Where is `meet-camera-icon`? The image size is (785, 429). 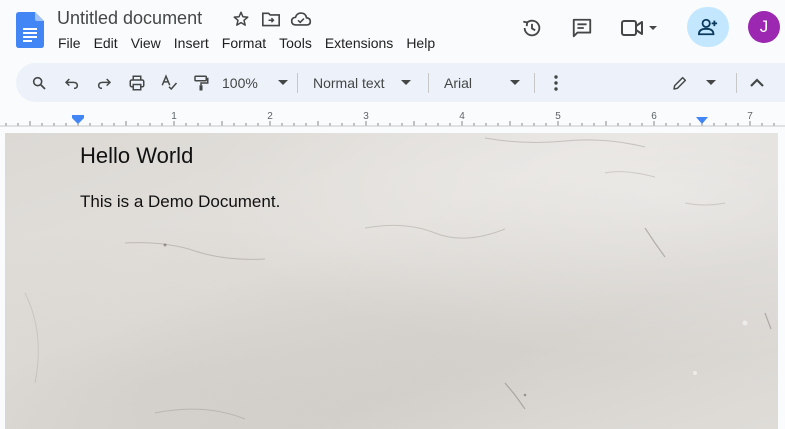 meet-camera-icon is located at coordinates (640, 28).